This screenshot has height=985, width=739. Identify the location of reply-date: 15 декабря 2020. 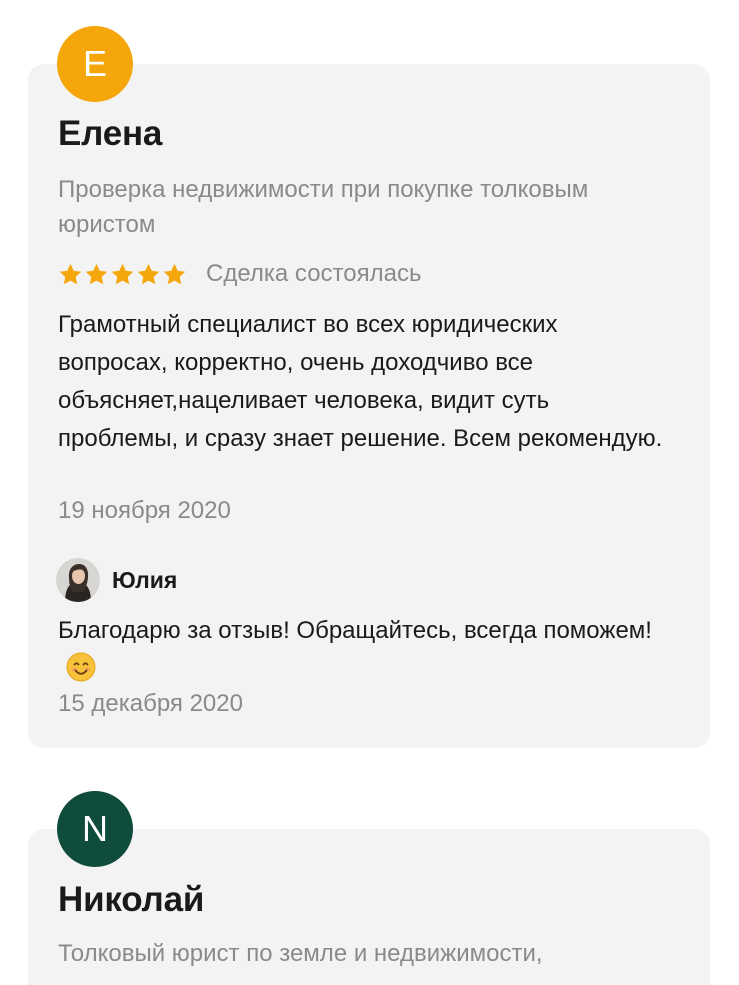
(150, 703).